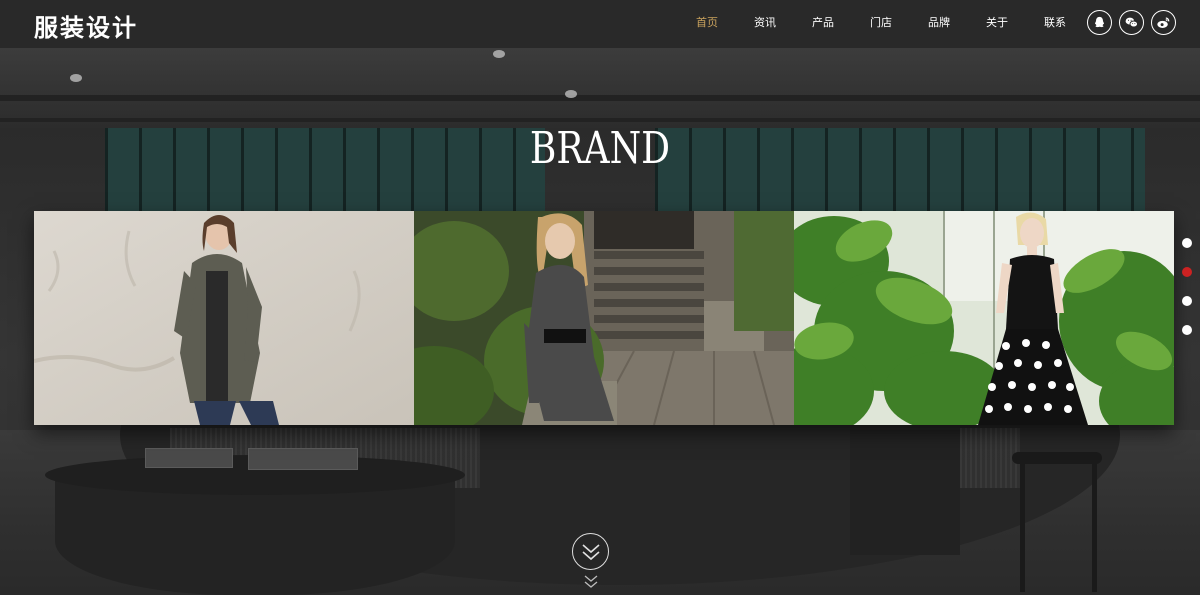 This screenshot has height=595, width=1200. I want to click on slider-dots, so click(1187, 286).